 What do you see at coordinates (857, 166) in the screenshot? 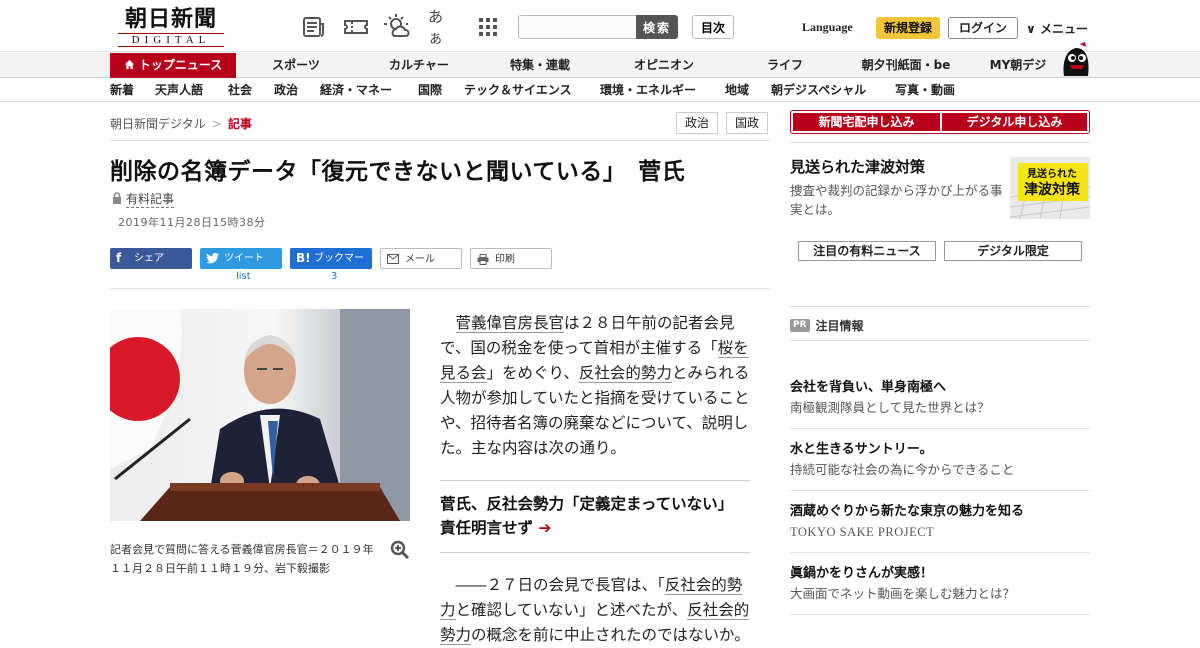
I see `feature-title: 見送られた津波対策` at bounding box center [857, 166].